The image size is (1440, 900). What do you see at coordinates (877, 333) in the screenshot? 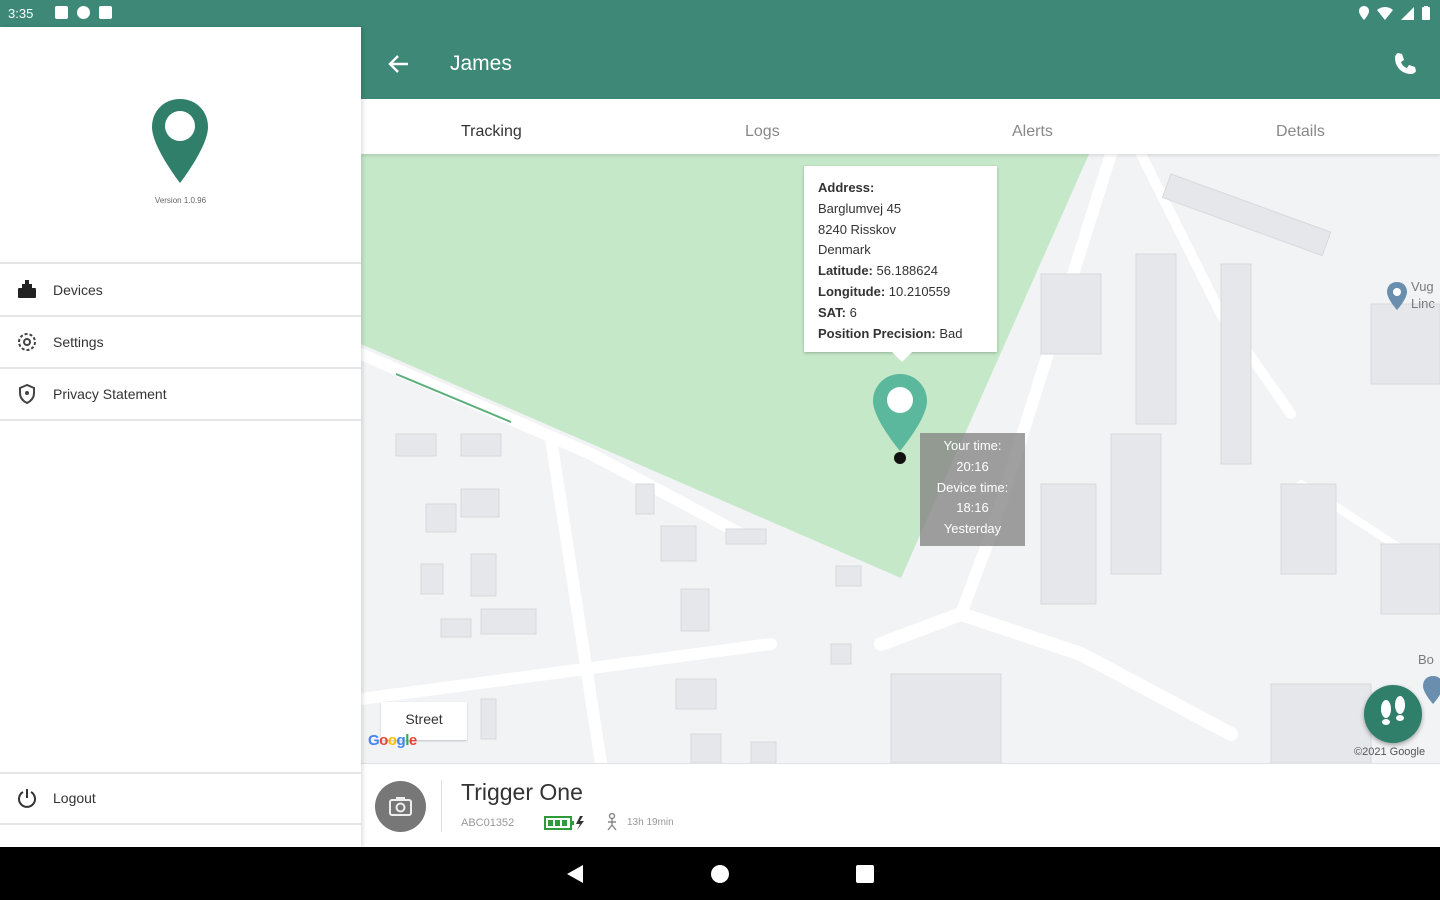
I see `precision-label: Position Precision:` at bounding box center [877, 333].